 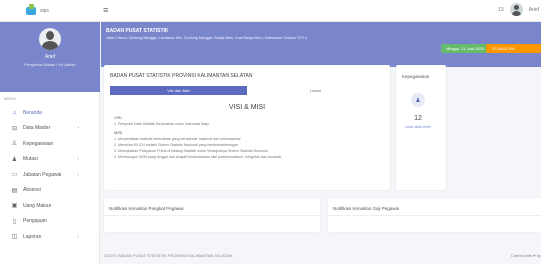 What do you see at coordinates (30, 159) in the screenshot?
I see `sidebar-item-label: Mutasi` at bounding box center [30, 159].